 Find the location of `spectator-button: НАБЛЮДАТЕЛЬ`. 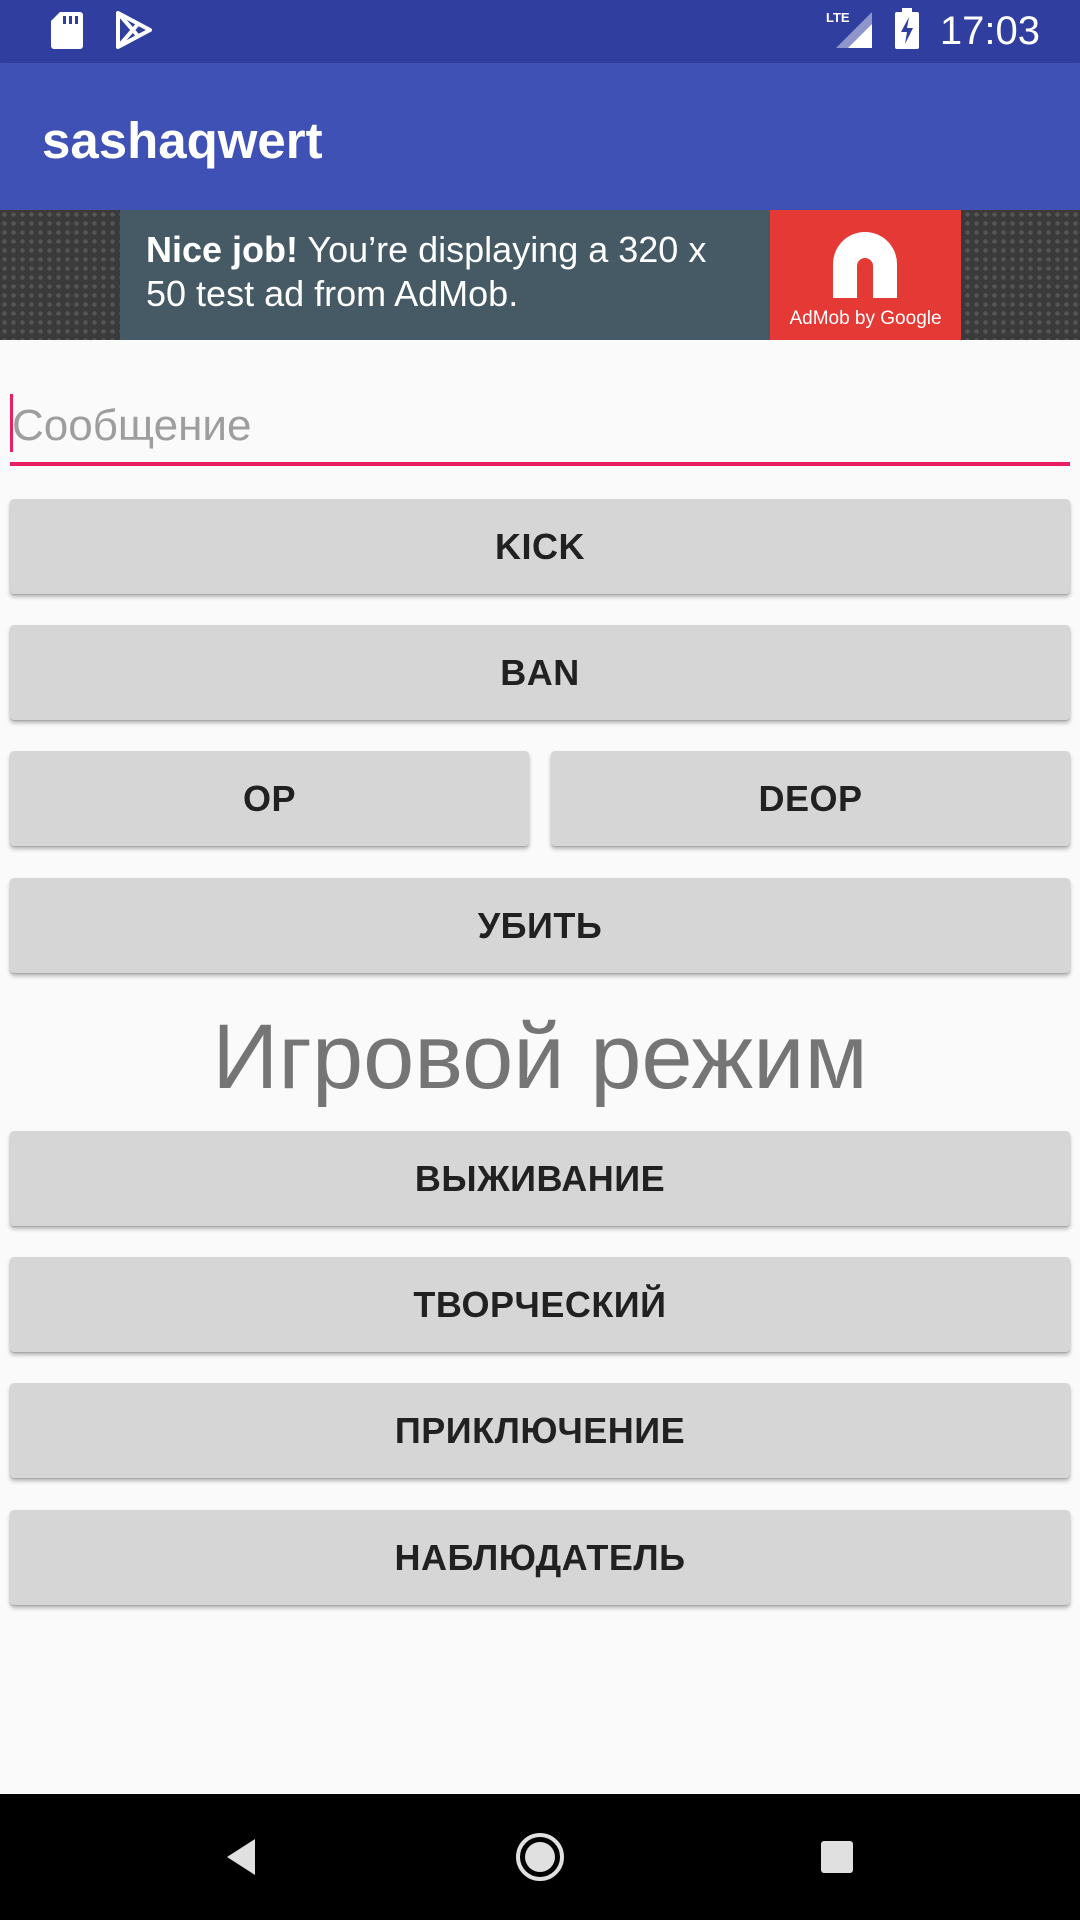

spectator-button: НАБЛЮДАТЕЛЬ is located at coordinates (540, 1557).